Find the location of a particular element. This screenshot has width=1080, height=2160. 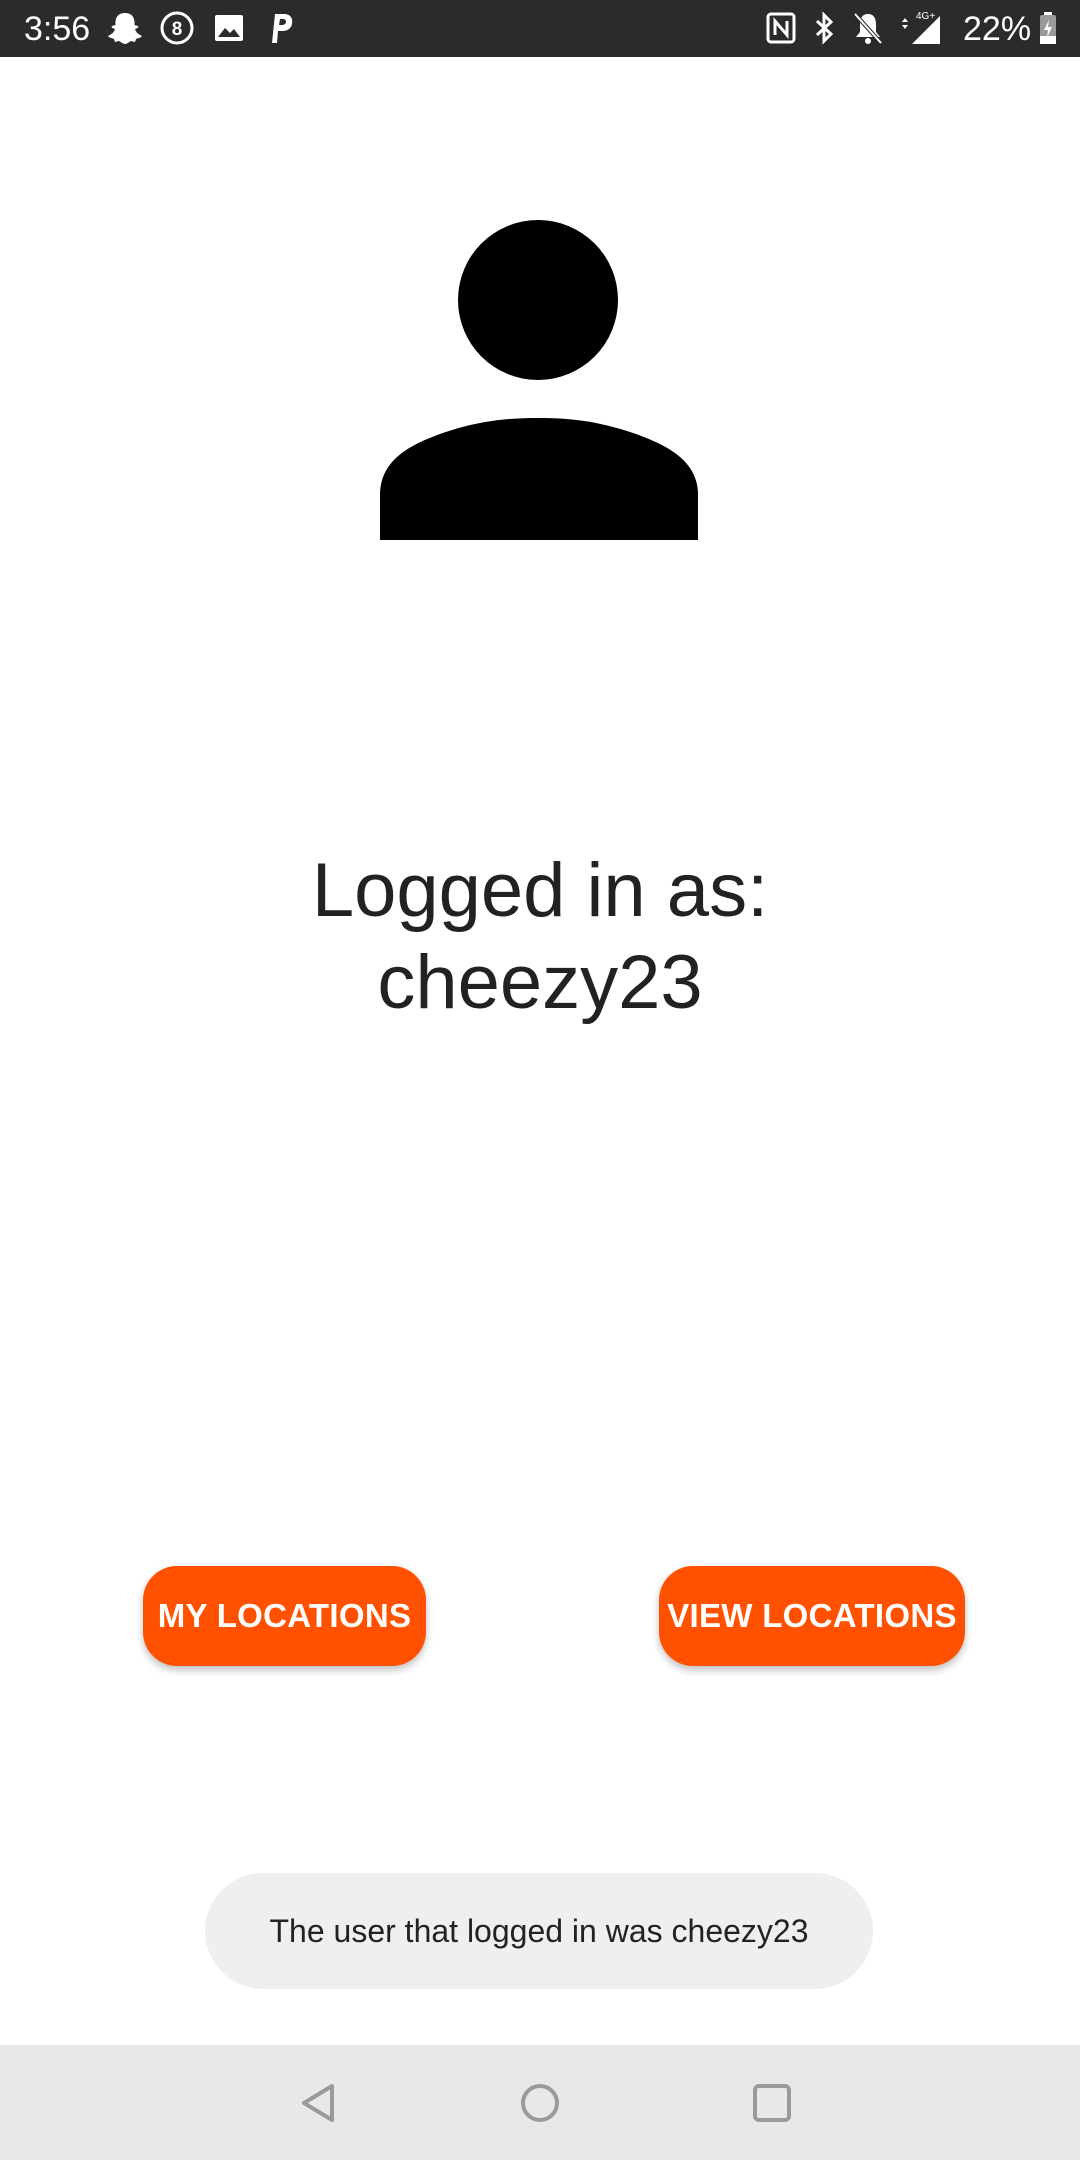

navigation-bar is located at coordinates (540, 2102).